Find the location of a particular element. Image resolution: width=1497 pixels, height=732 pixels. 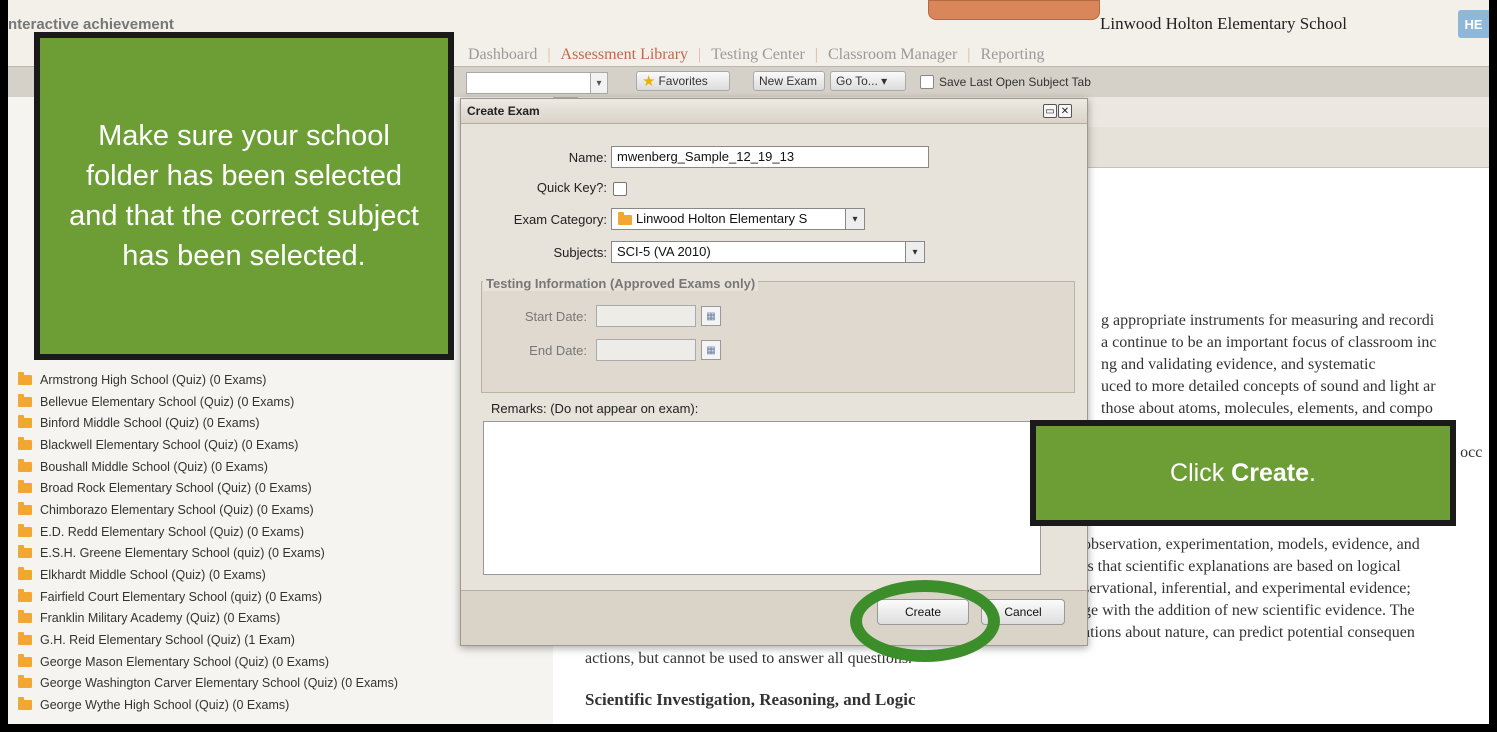

callout-text-prefix: Click is located at coordinates (1201, 472).